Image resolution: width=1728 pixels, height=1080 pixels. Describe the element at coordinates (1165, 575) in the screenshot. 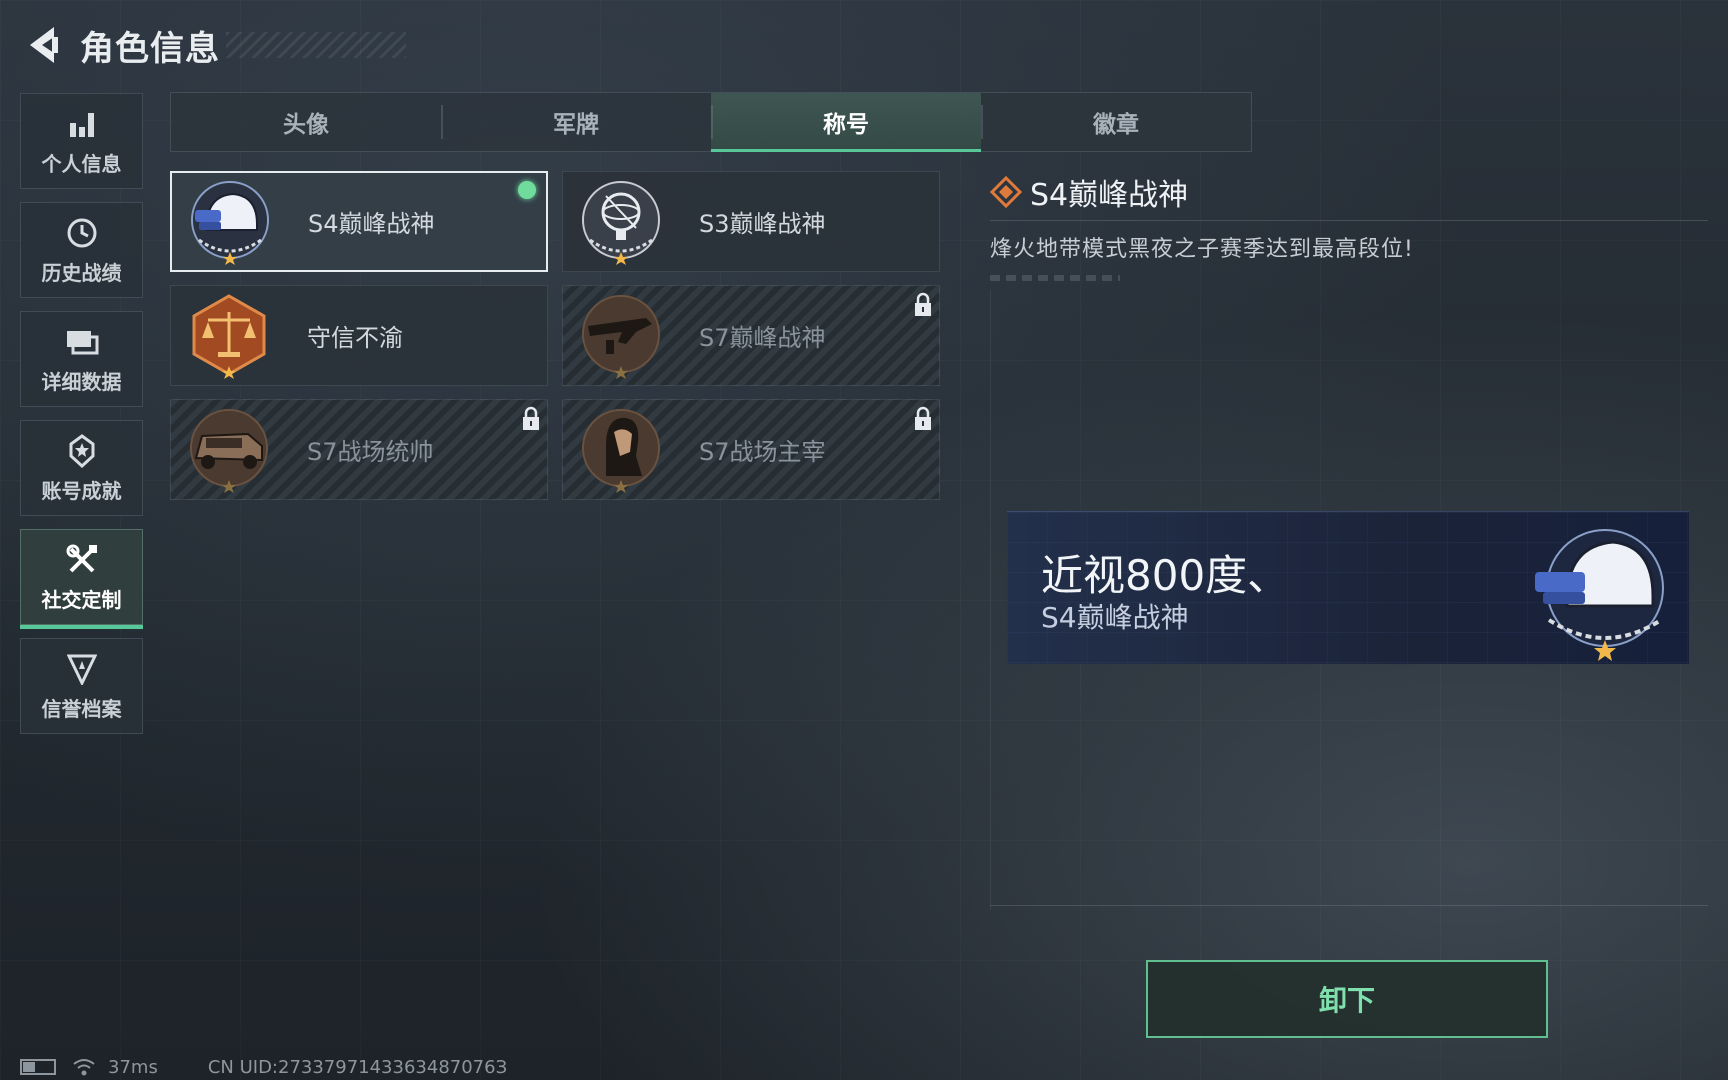

I see `player-name: 近视800度、` at that location.